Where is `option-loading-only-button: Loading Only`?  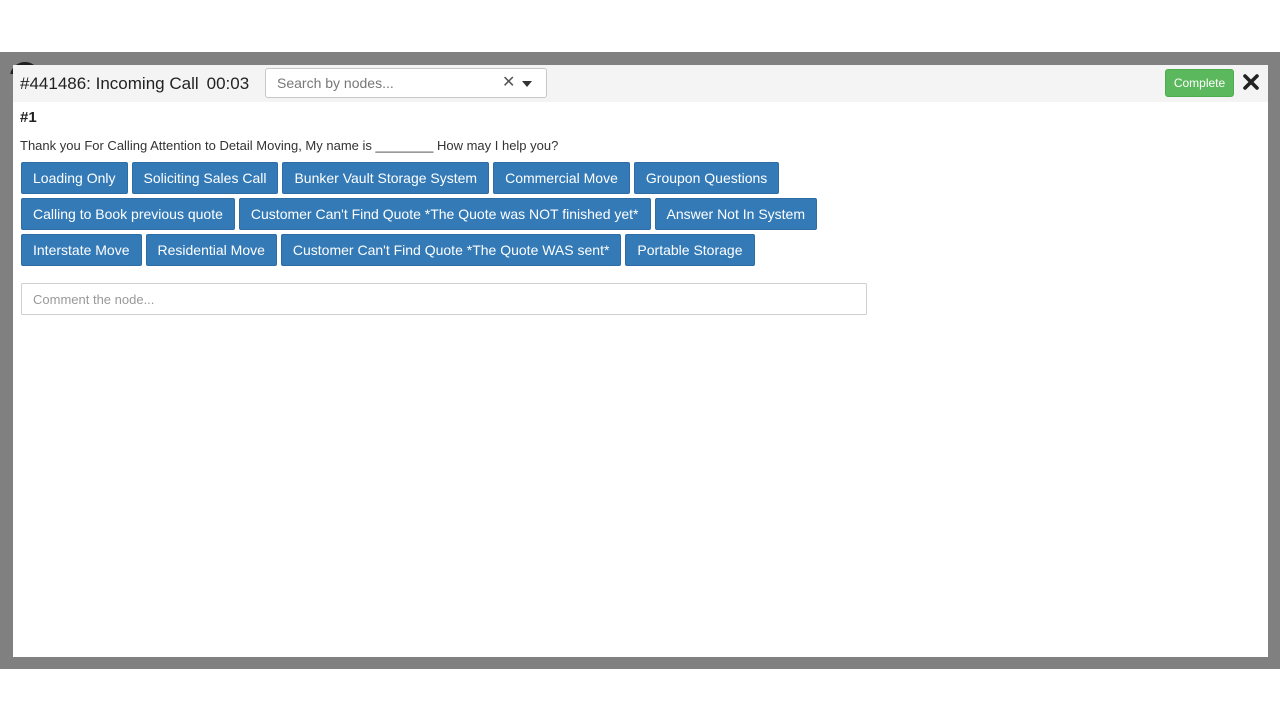 option-loading-only-button: Loading Only is located at coordinates (74, 178).